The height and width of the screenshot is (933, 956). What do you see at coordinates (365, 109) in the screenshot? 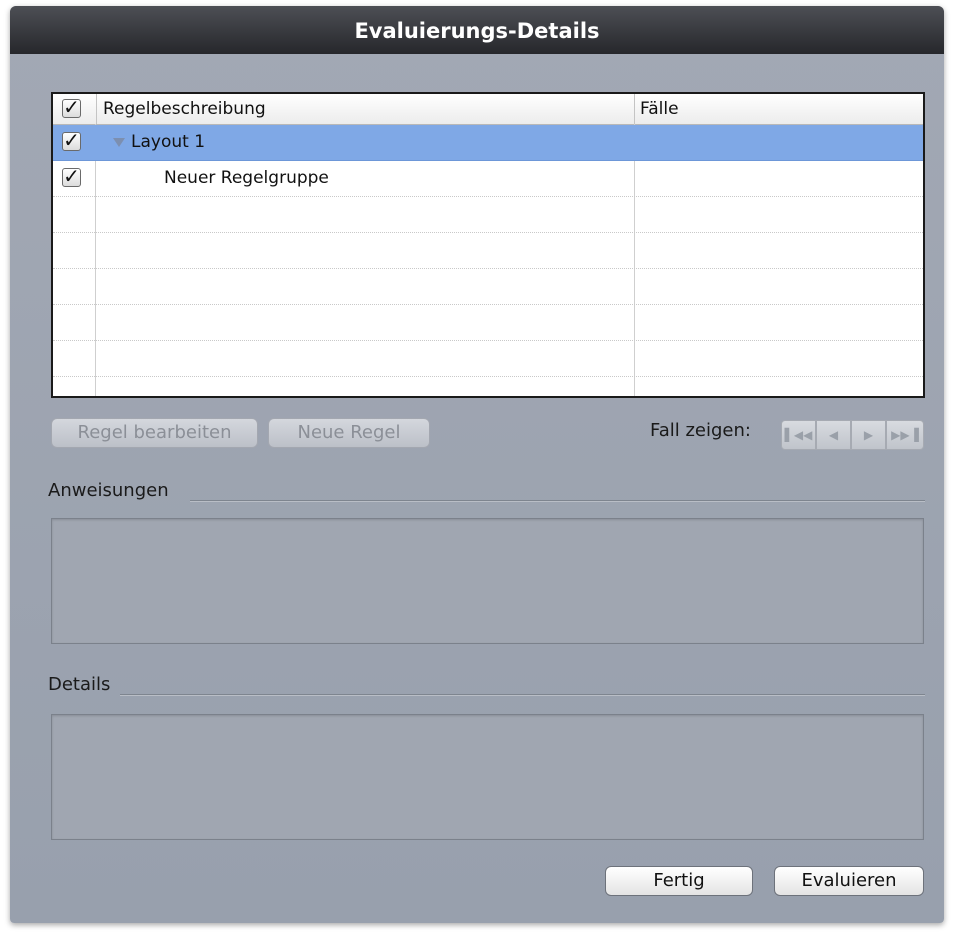
I see `column-header-description: Regelbeschreibung` at bounding box center [365, 109].